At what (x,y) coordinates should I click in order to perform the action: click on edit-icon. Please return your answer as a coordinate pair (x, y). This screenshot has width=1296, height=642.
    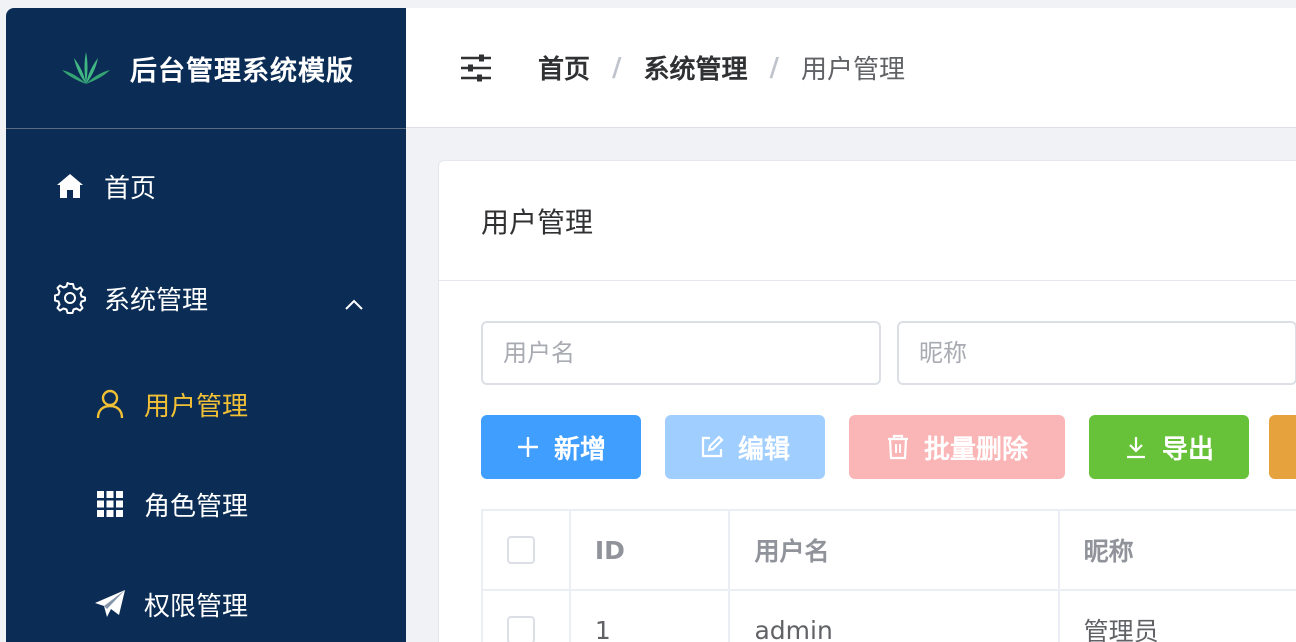
    Looking at the image, I should click on (712, 447).